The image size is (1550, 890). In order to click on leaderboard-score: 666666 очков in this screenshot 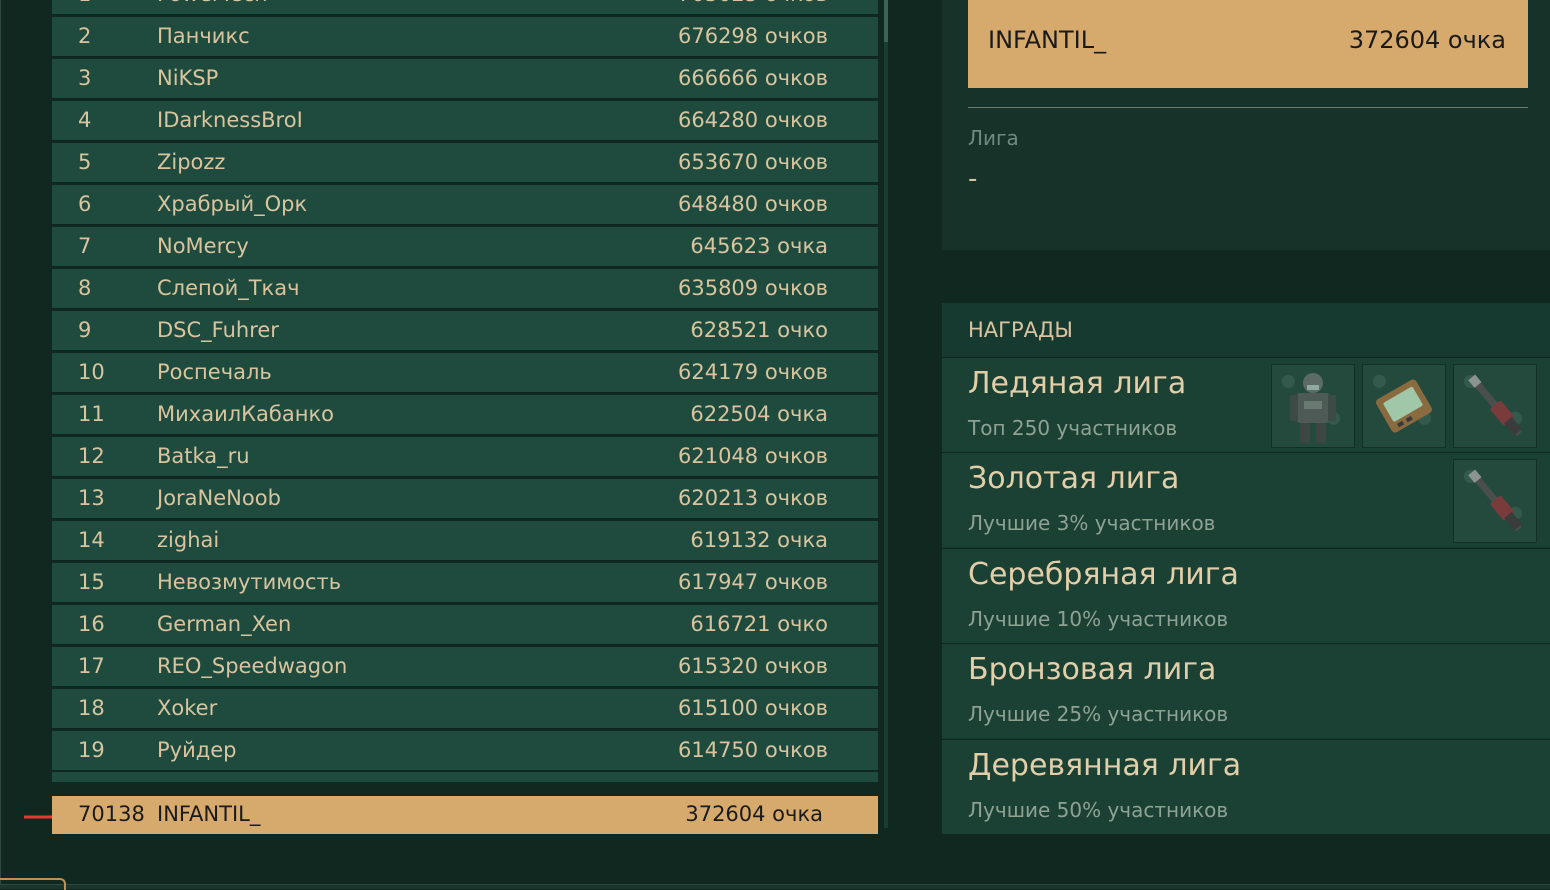, I will do `click(752, 78)`.